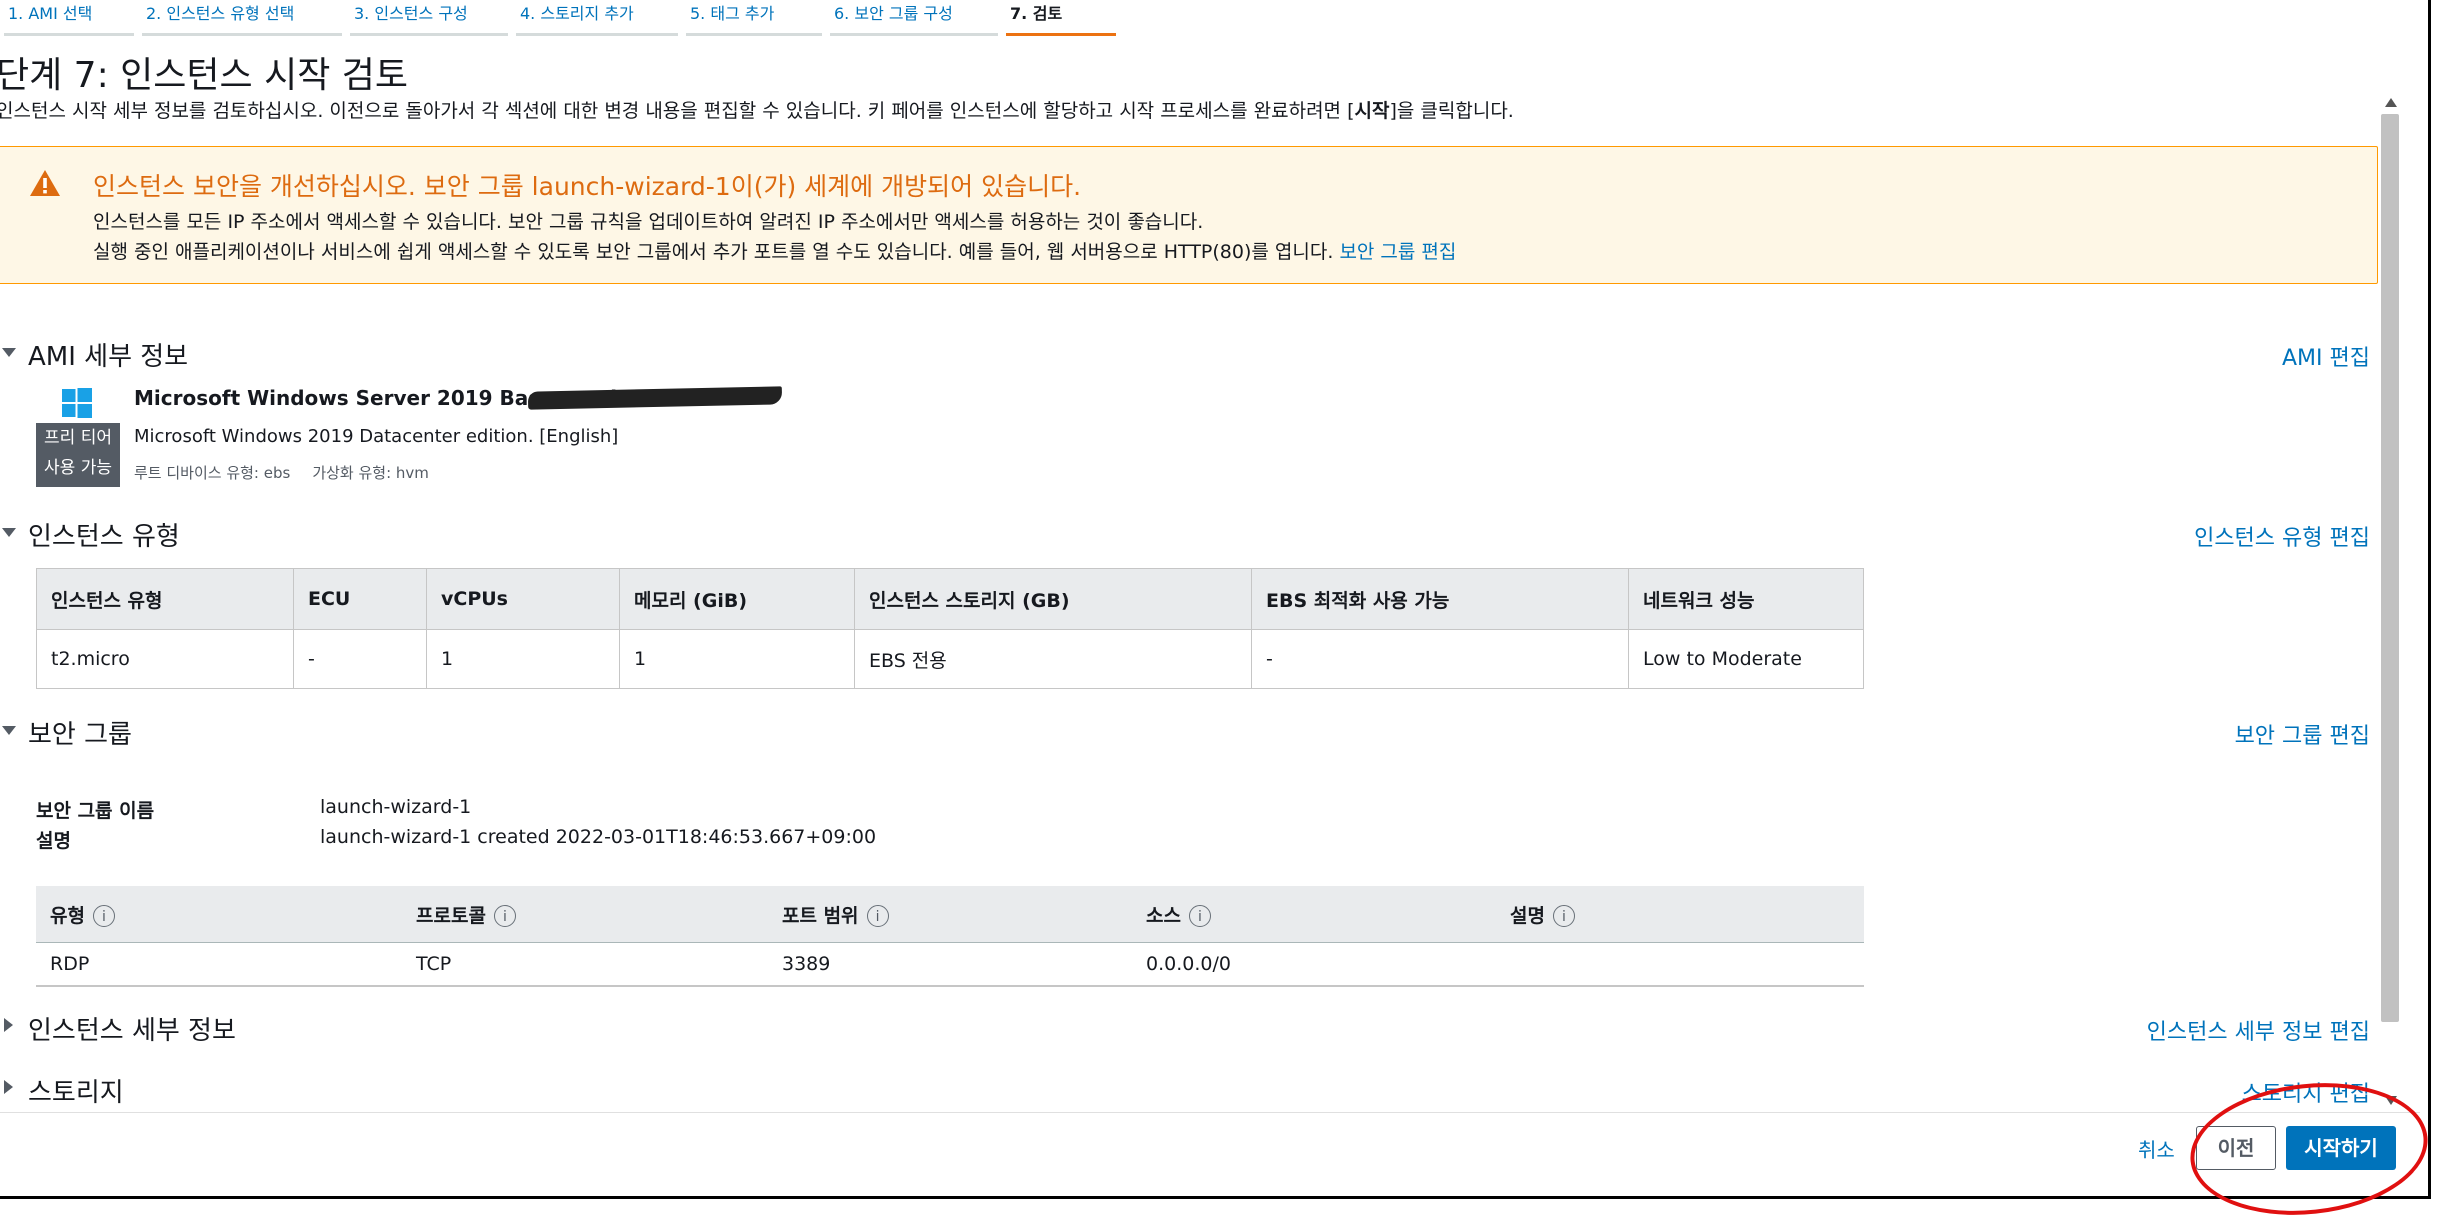  Describe the element at coordinates (78, 438) in the screenshot. I see `free-tier-label: 프리 티어` at that location.